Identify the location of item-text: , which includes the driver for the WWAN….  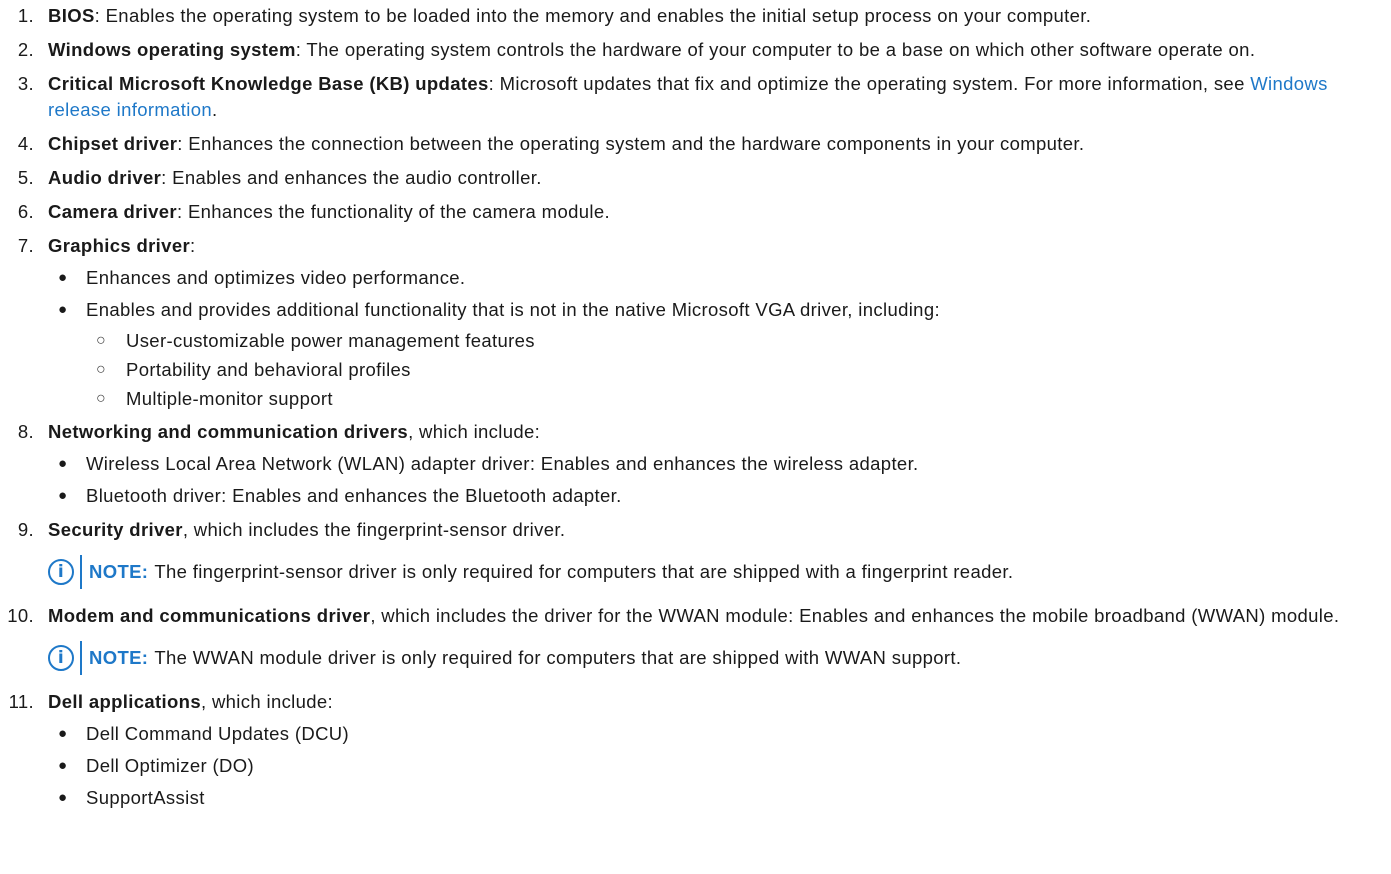
(855, 615).